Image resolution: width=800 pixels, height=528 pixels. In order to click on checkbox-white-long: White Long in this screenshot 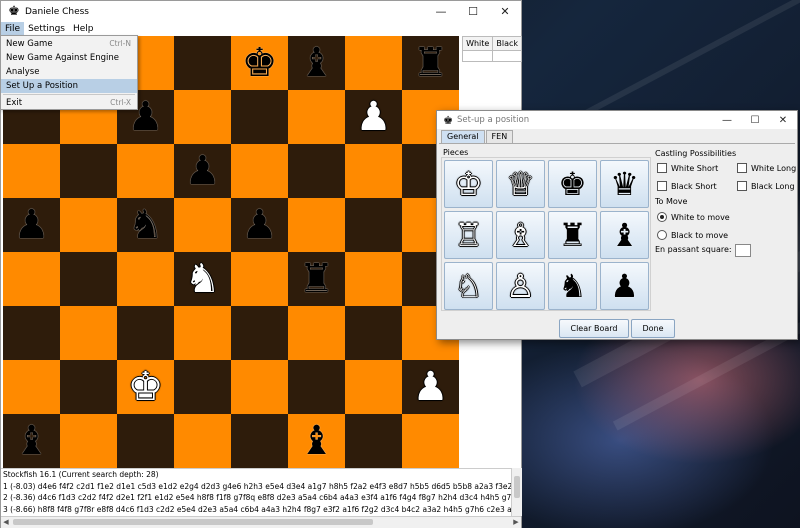, I will do `click(766, 168)`.